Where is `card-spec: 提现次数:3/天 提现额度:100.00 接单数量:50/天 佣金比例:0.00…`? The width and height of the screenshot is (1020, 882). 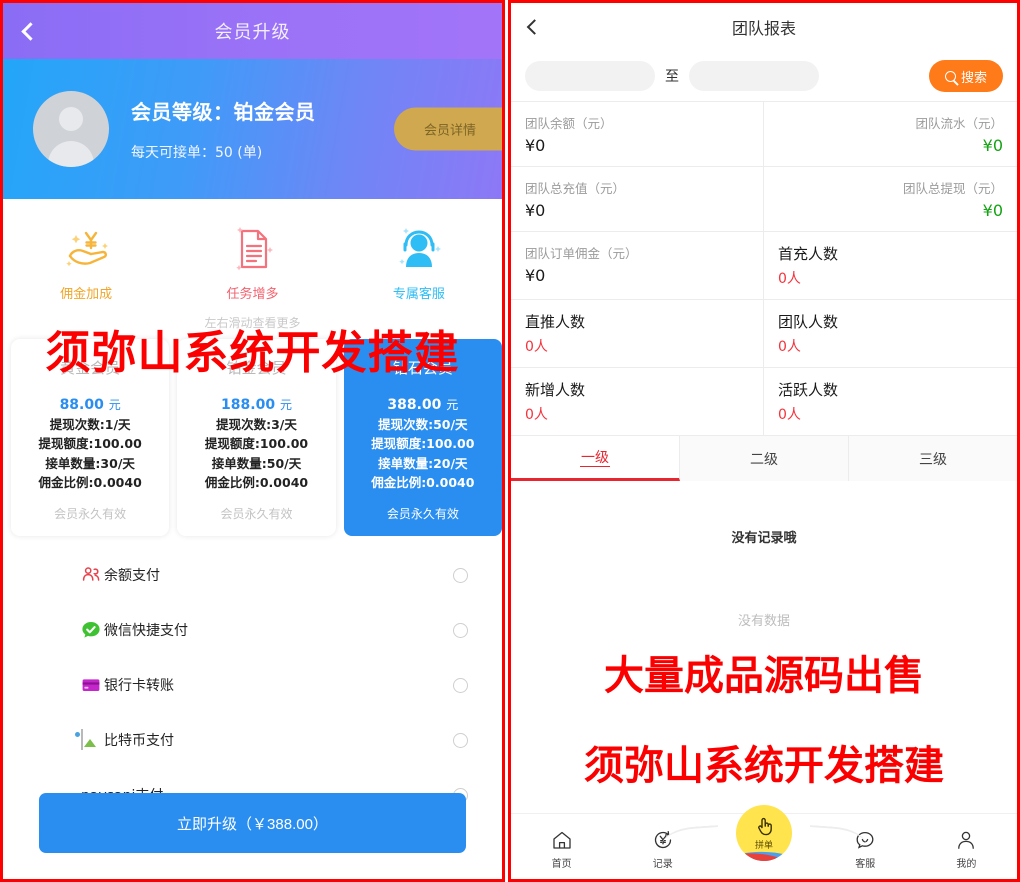
card-spec: 提现次数:3/天 提现额度:100.00 接单数量:50/天 佣金比例:0.00… is located at coordinates (256, 454).